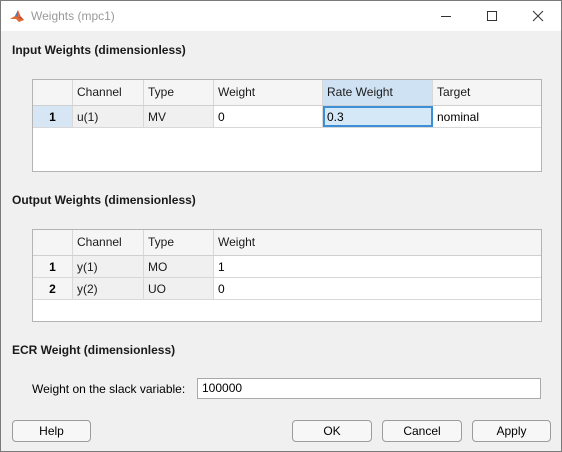 The height and width of the screenshot is (452, 562). I want to click on column-header-rate-weight: Rate Weight, so click(378, 92).